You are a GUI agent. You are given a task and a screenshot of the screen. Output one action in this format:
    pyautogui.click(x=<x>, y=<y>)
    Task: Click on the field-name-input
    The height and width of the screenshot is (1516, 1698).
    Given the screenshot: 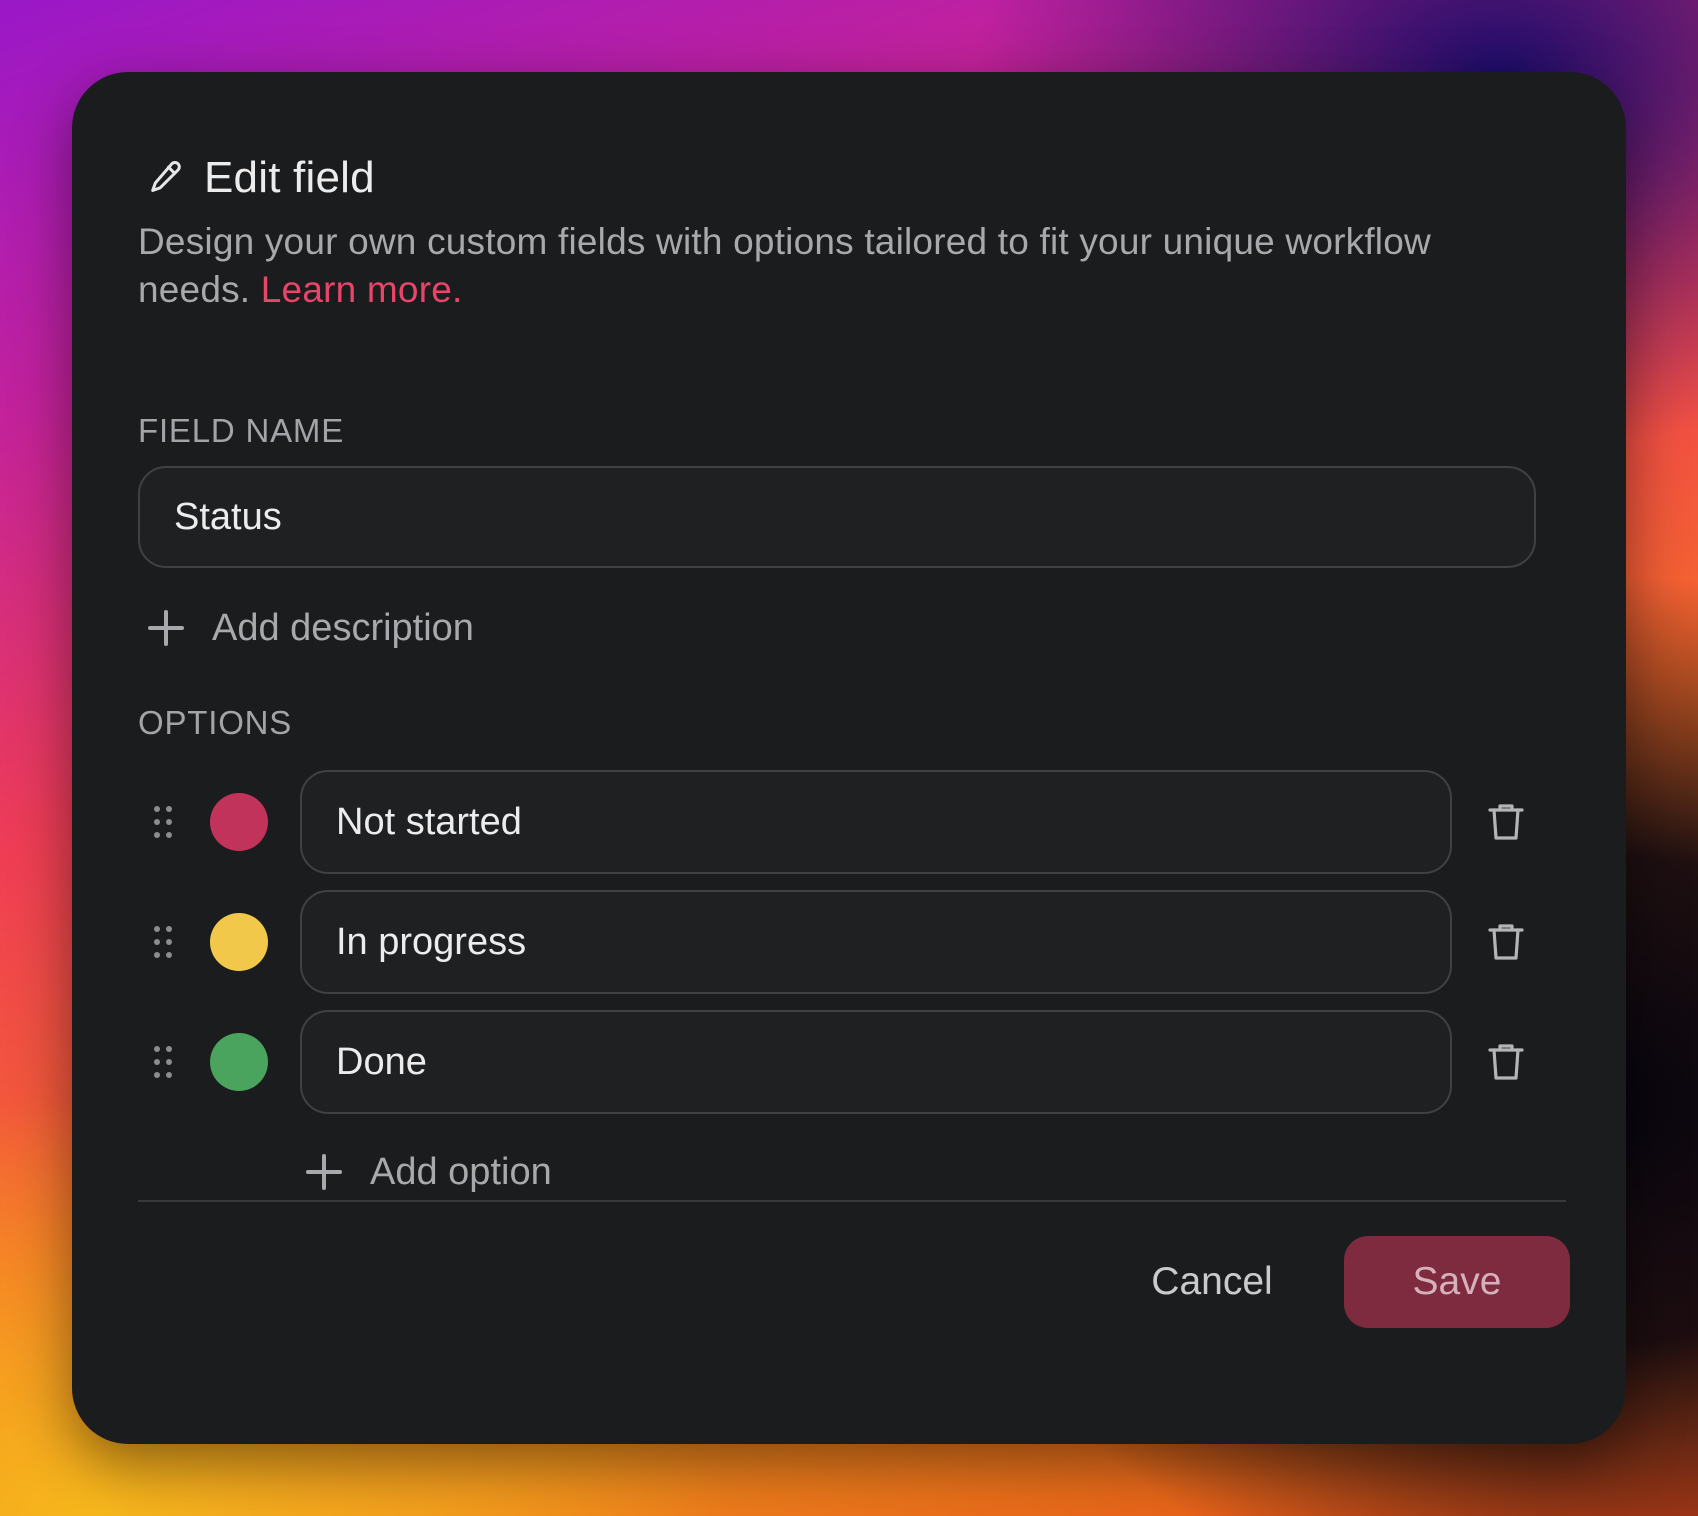 What is the action you would take?
    pyautogui.click(x=837, y=517)
    